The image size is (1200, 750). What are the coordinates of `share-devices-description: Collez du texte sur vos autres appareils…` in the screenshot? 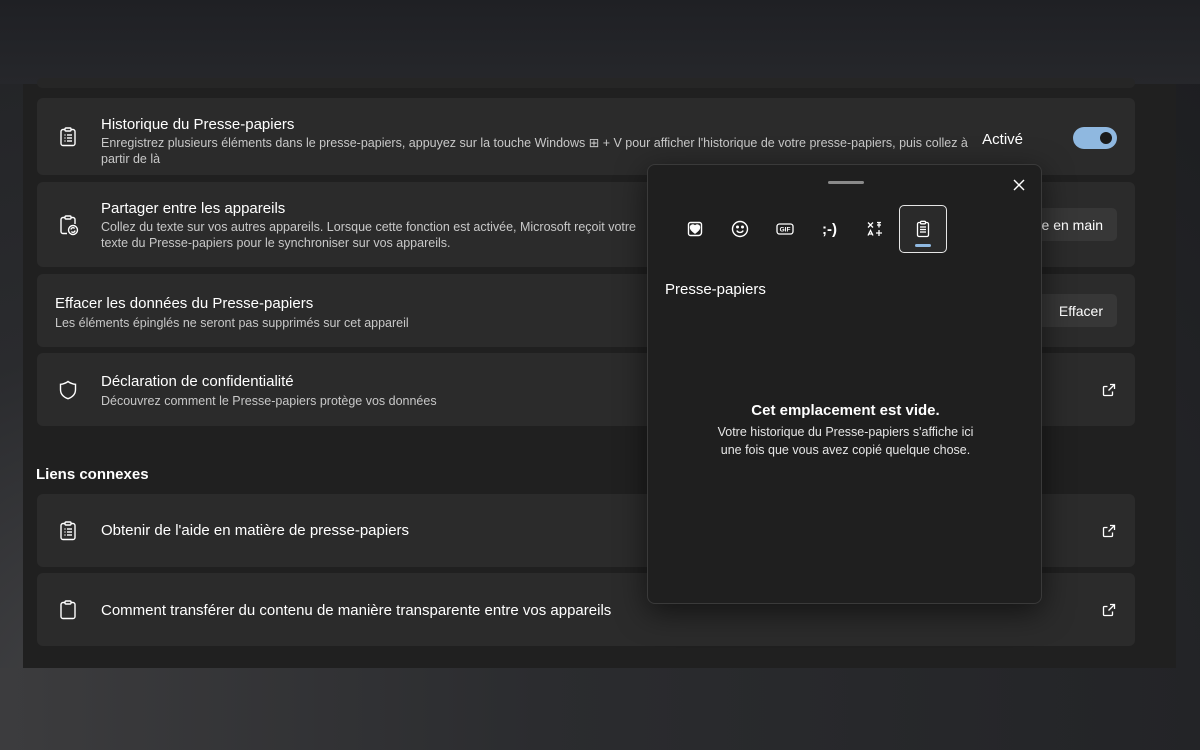 It's located at (368, 235).